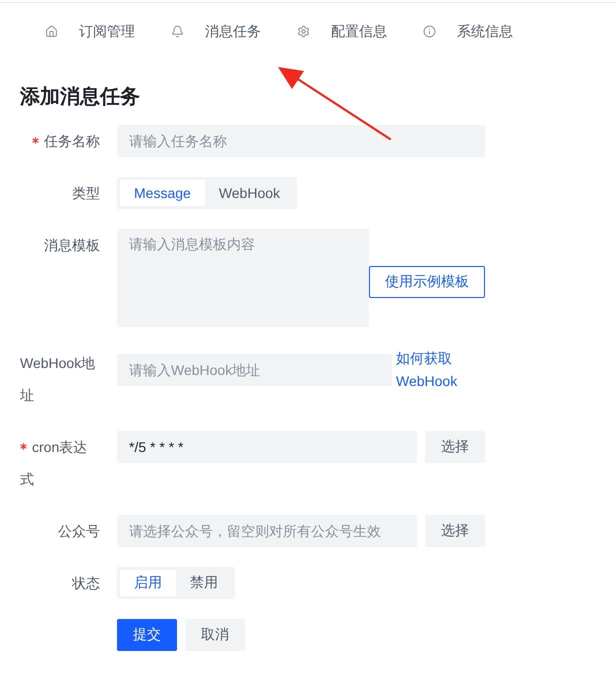 The height and width of the screenshot is (678, 616). I want to click on field-label: 任务名称, so click(72, 141).